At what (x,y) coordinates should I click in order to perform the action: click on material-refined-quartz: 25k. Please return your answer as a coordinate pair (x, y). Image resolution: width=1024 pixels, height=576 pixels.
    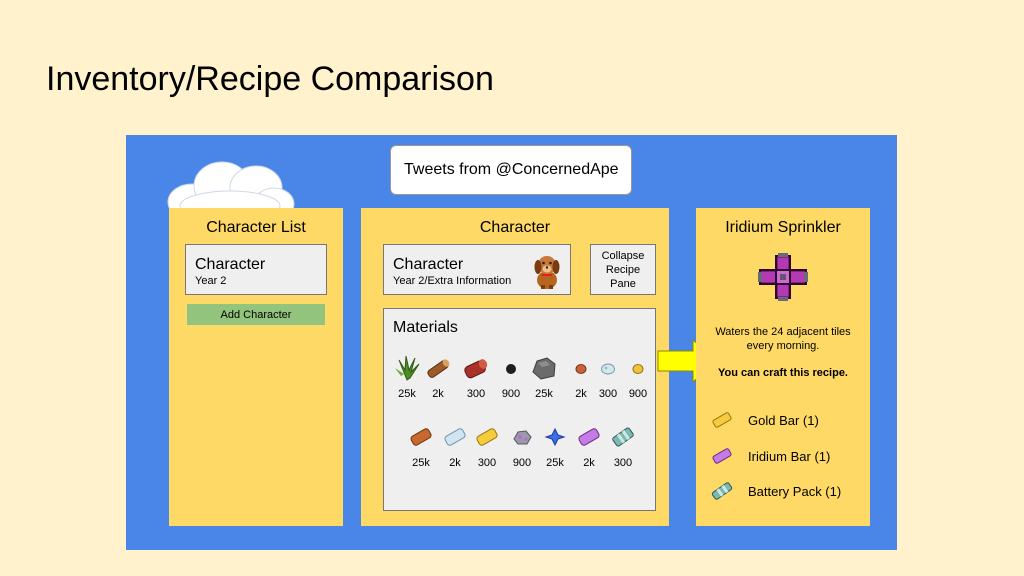
    Looking at the image, I should click on (555, 446).